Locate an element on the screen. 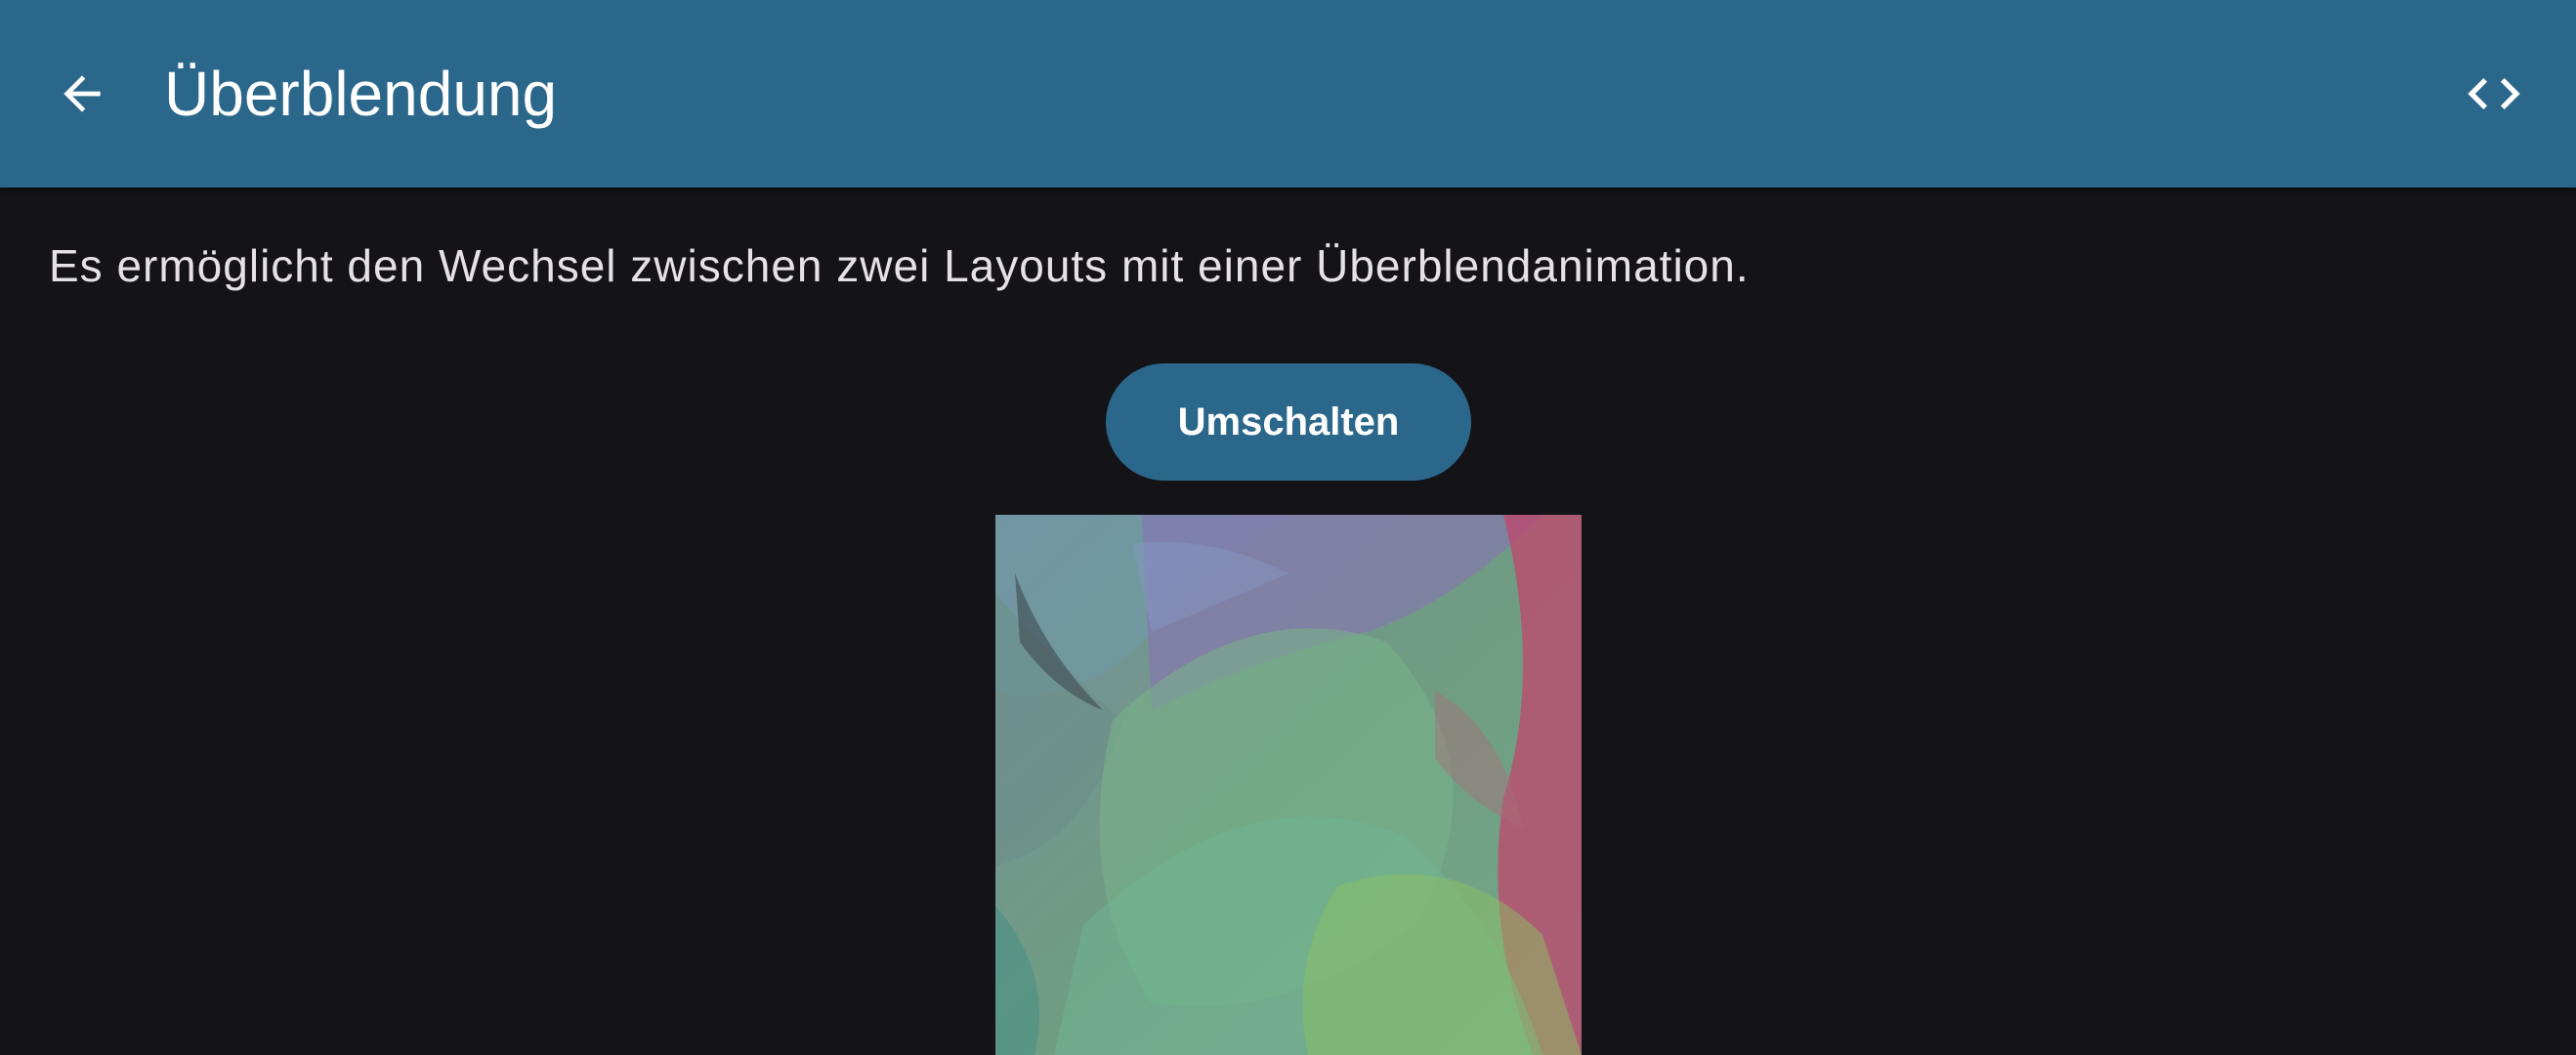  crossfade-image is located at coordinates (1288, 785).